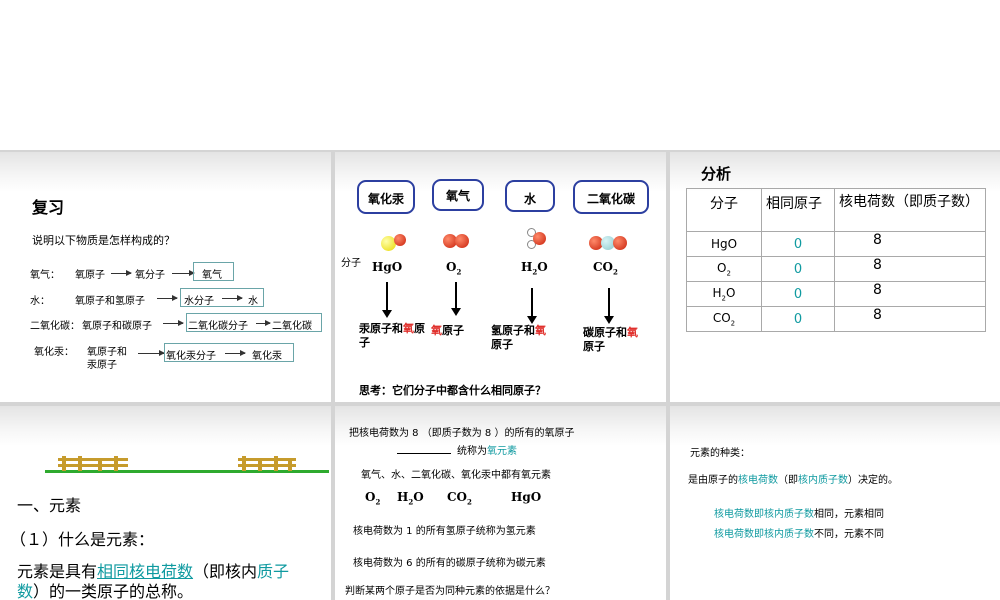  I want to click on text-part: ）决定的。, so click(873, 480).